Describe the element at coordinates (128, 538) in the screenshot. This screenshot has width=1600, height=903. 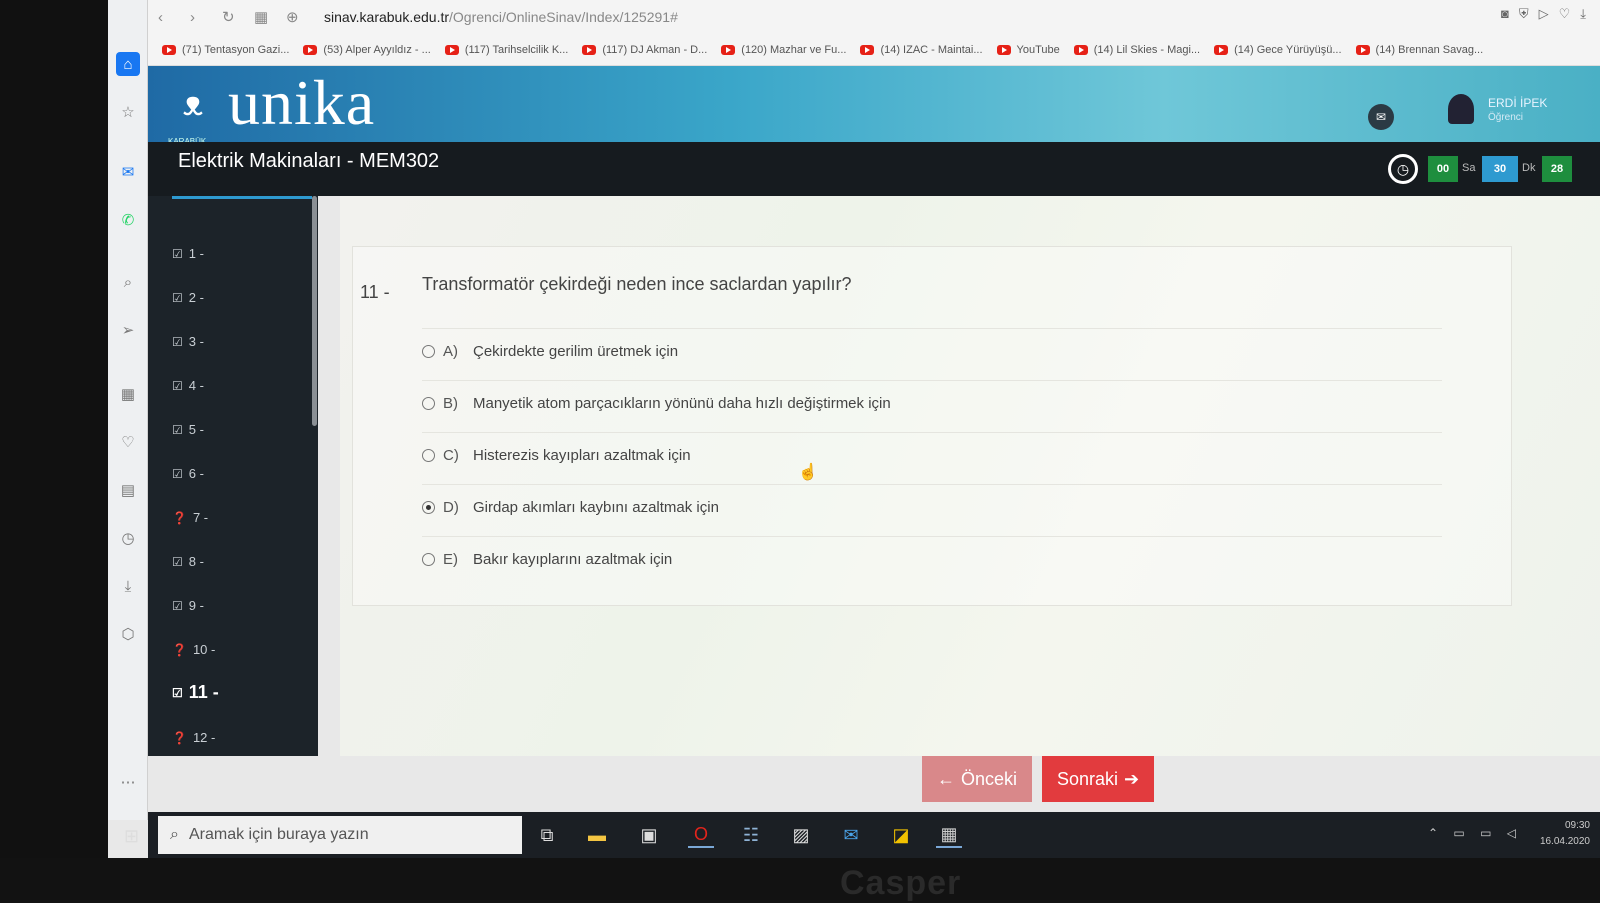
I see `history-icon: ◷` at that location.